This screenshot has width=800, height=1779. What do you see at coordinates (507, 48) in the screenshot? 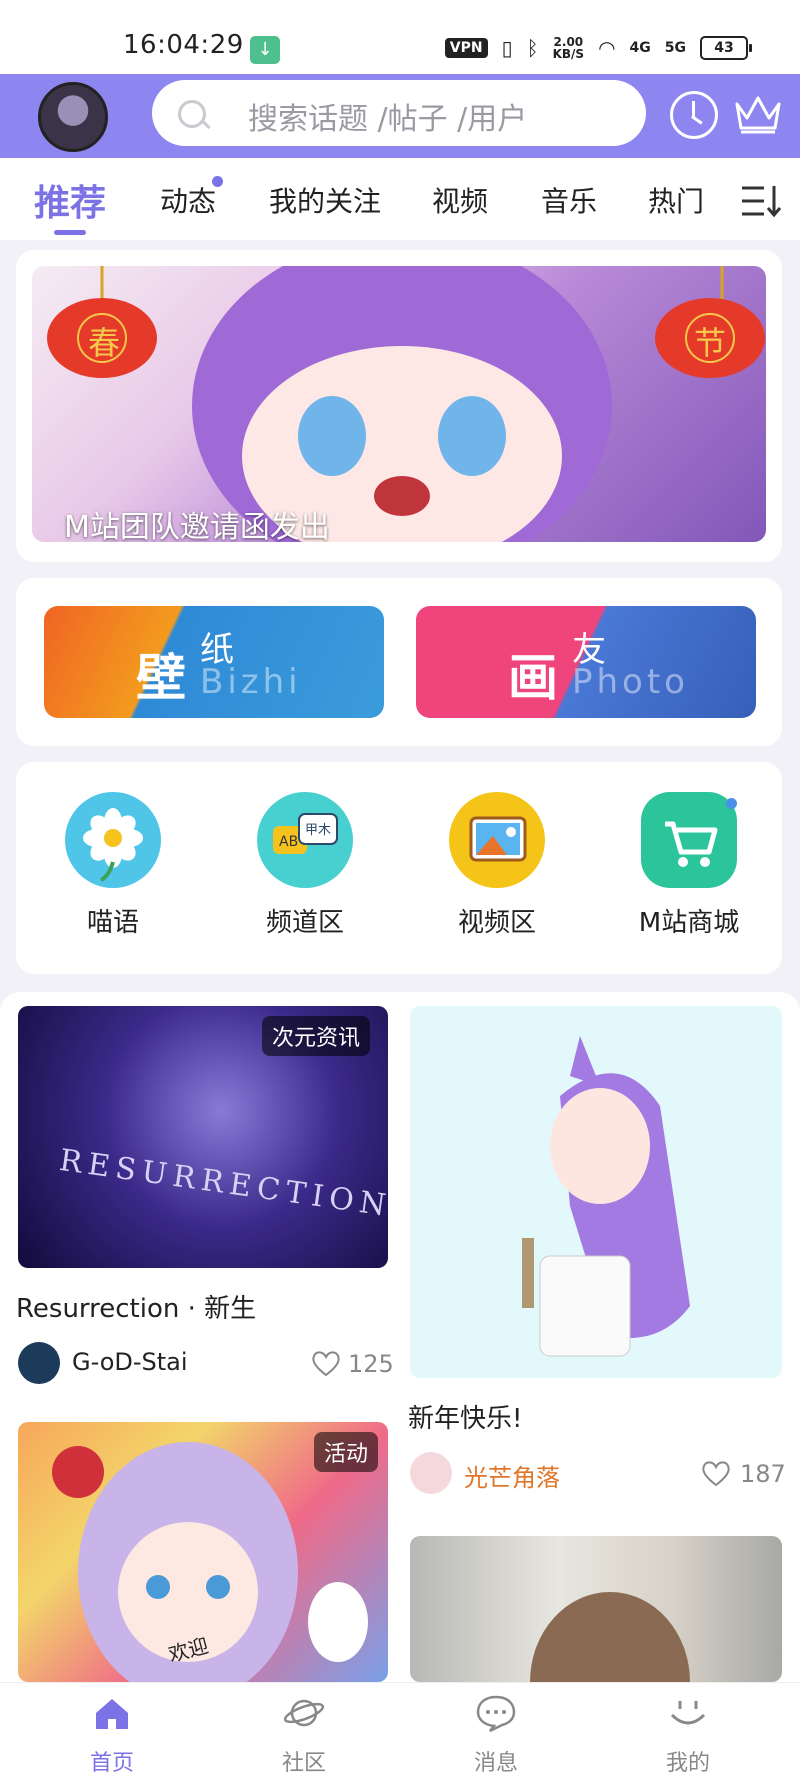
I see `vibrate-icon: ▯` at bounding box center [507, 48].